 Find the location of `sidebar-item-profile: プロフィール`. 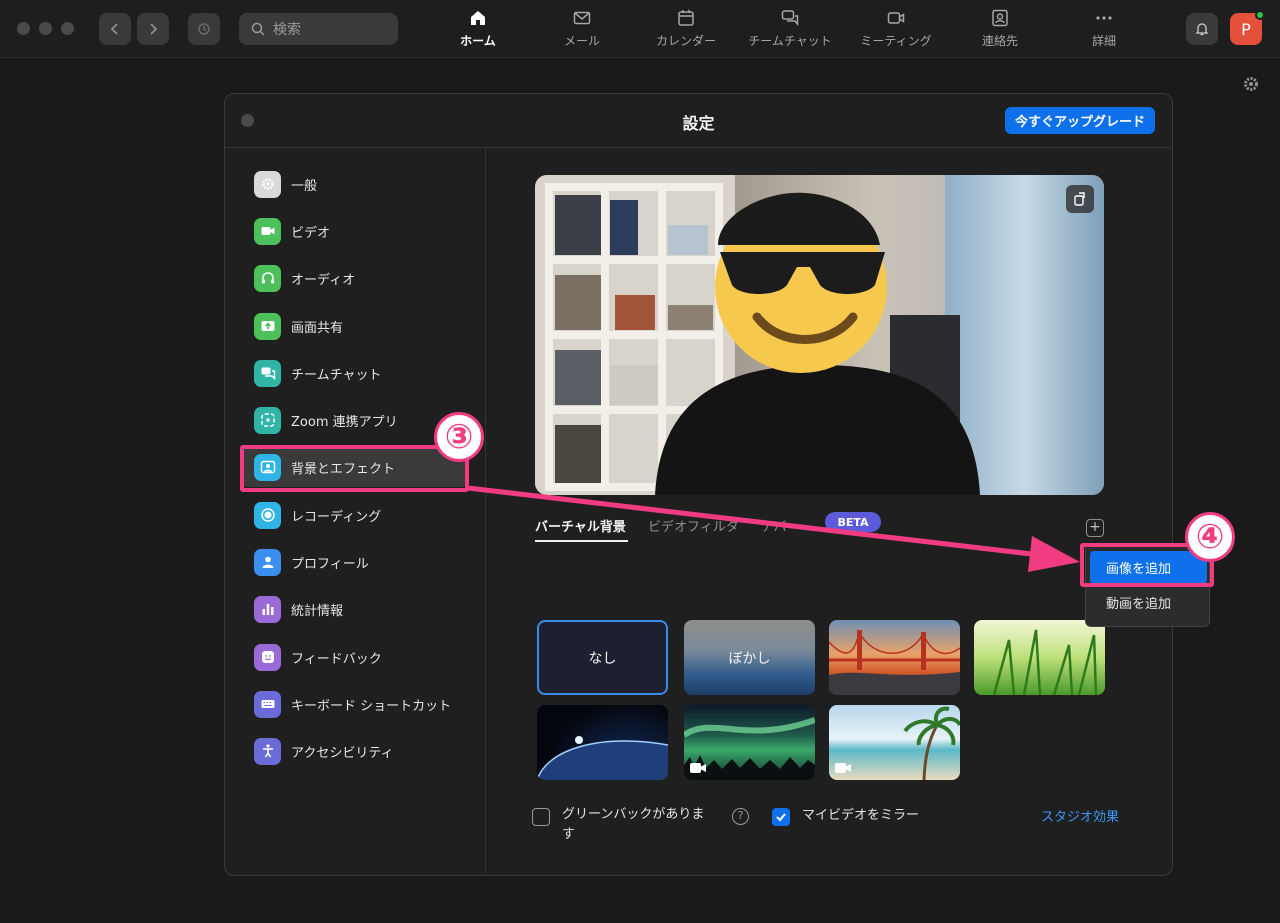

sidebar-item-profile: プロフィール is located at coordinates (354, 562).